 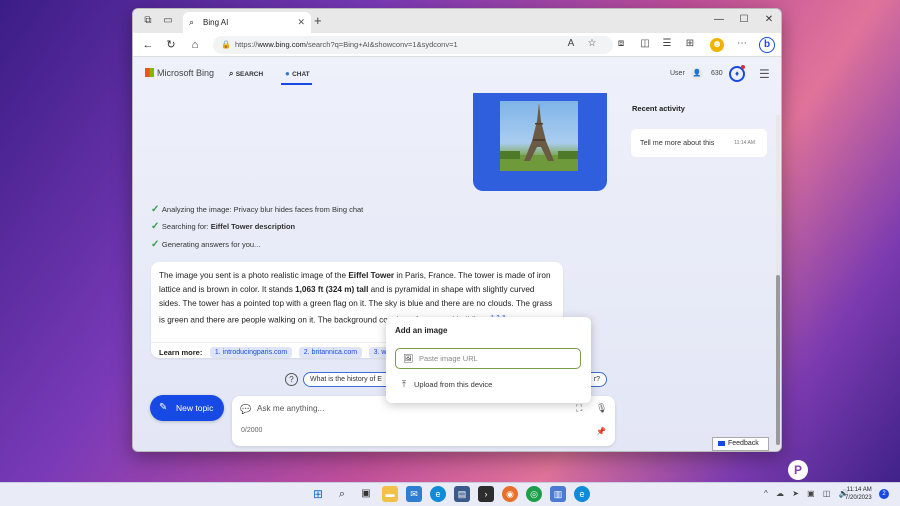 What do you see at coordinates (486, 494) in the screenshot?
I see `terminal-icon: ›` at bounding box center [486, 494].